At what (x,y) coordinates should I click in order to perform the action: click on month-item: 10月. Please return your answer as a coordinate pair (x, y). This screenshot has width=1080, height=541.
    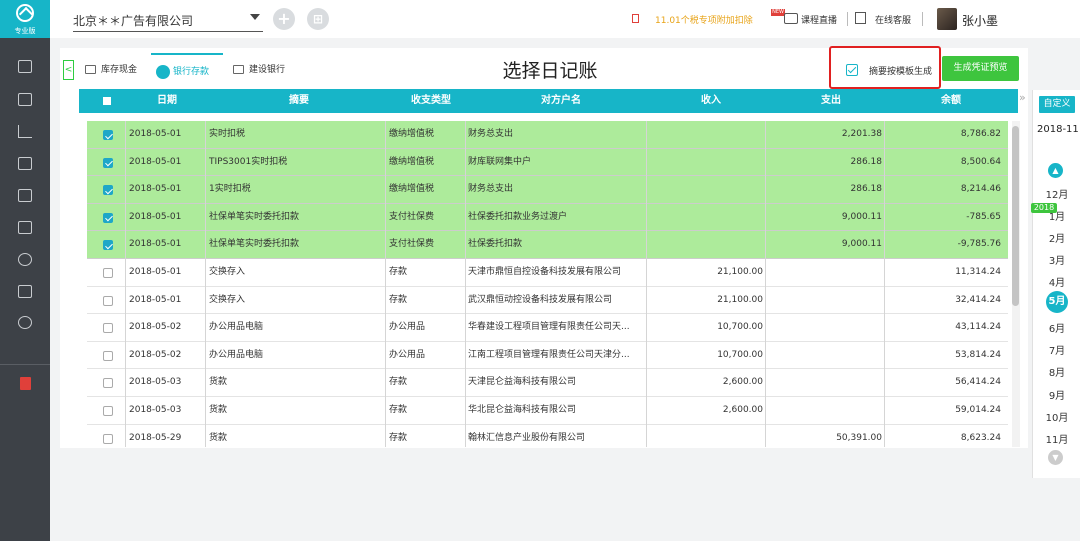
    Looking at the image, I should click on (1057, 416).